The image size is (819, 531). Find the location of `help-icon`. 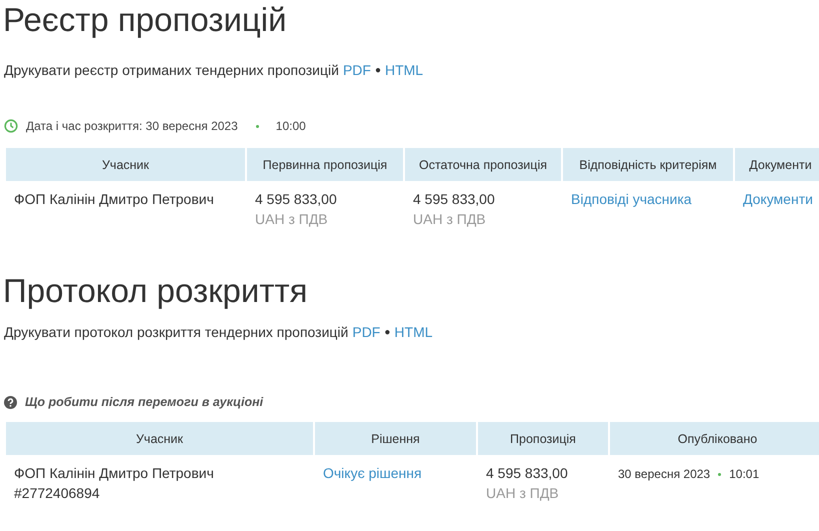

help-icon is located at coordinates (10, 402).